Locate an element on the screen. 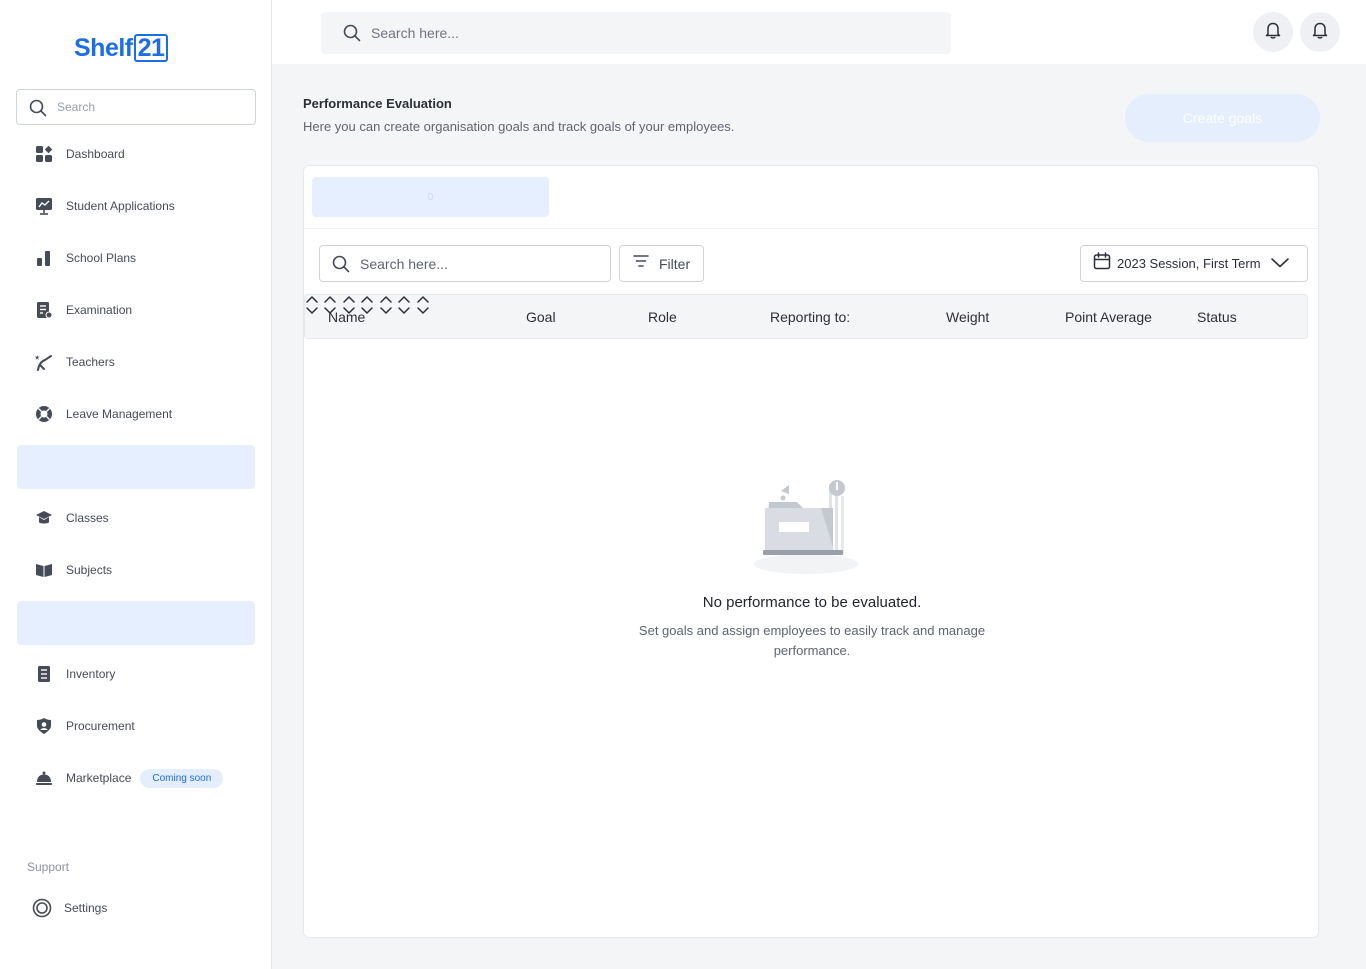 This screenshot has width=1366, height=969. sidebar-item-label: Teachers is located at coordinates (90, 362).